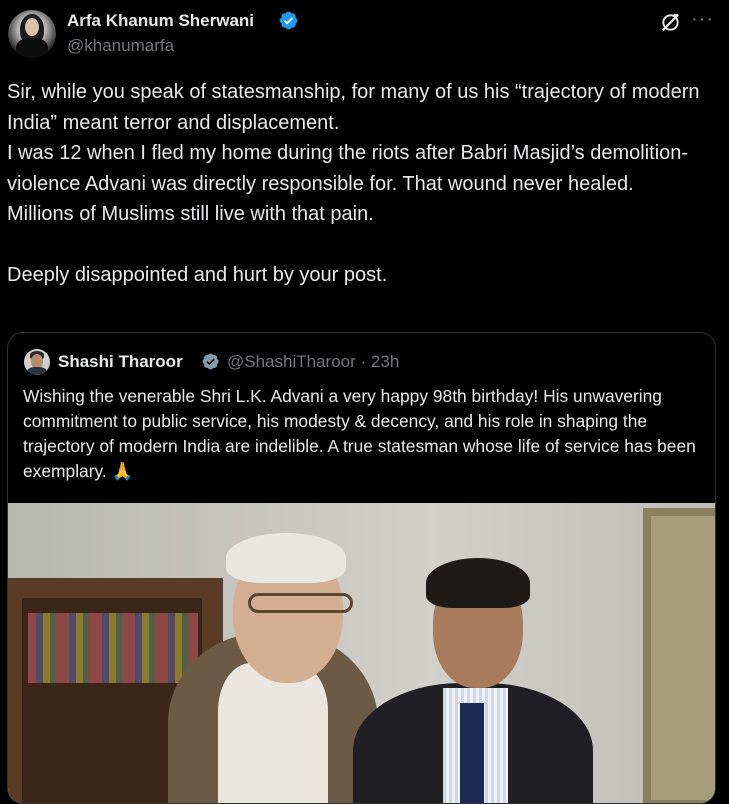 The width and height of the screenshot is (729, 804). I want to click on quoted-author-handle: @ShashiTharoor, so click(291, 361).